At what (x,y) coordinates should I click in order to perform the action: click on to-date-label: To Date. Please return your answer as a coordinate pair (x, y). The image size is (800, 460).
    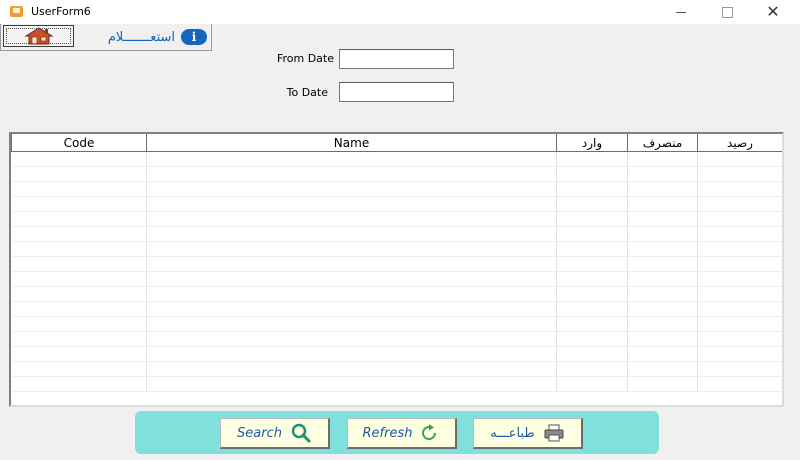
    Looking at the image, I should click on (307, 92).